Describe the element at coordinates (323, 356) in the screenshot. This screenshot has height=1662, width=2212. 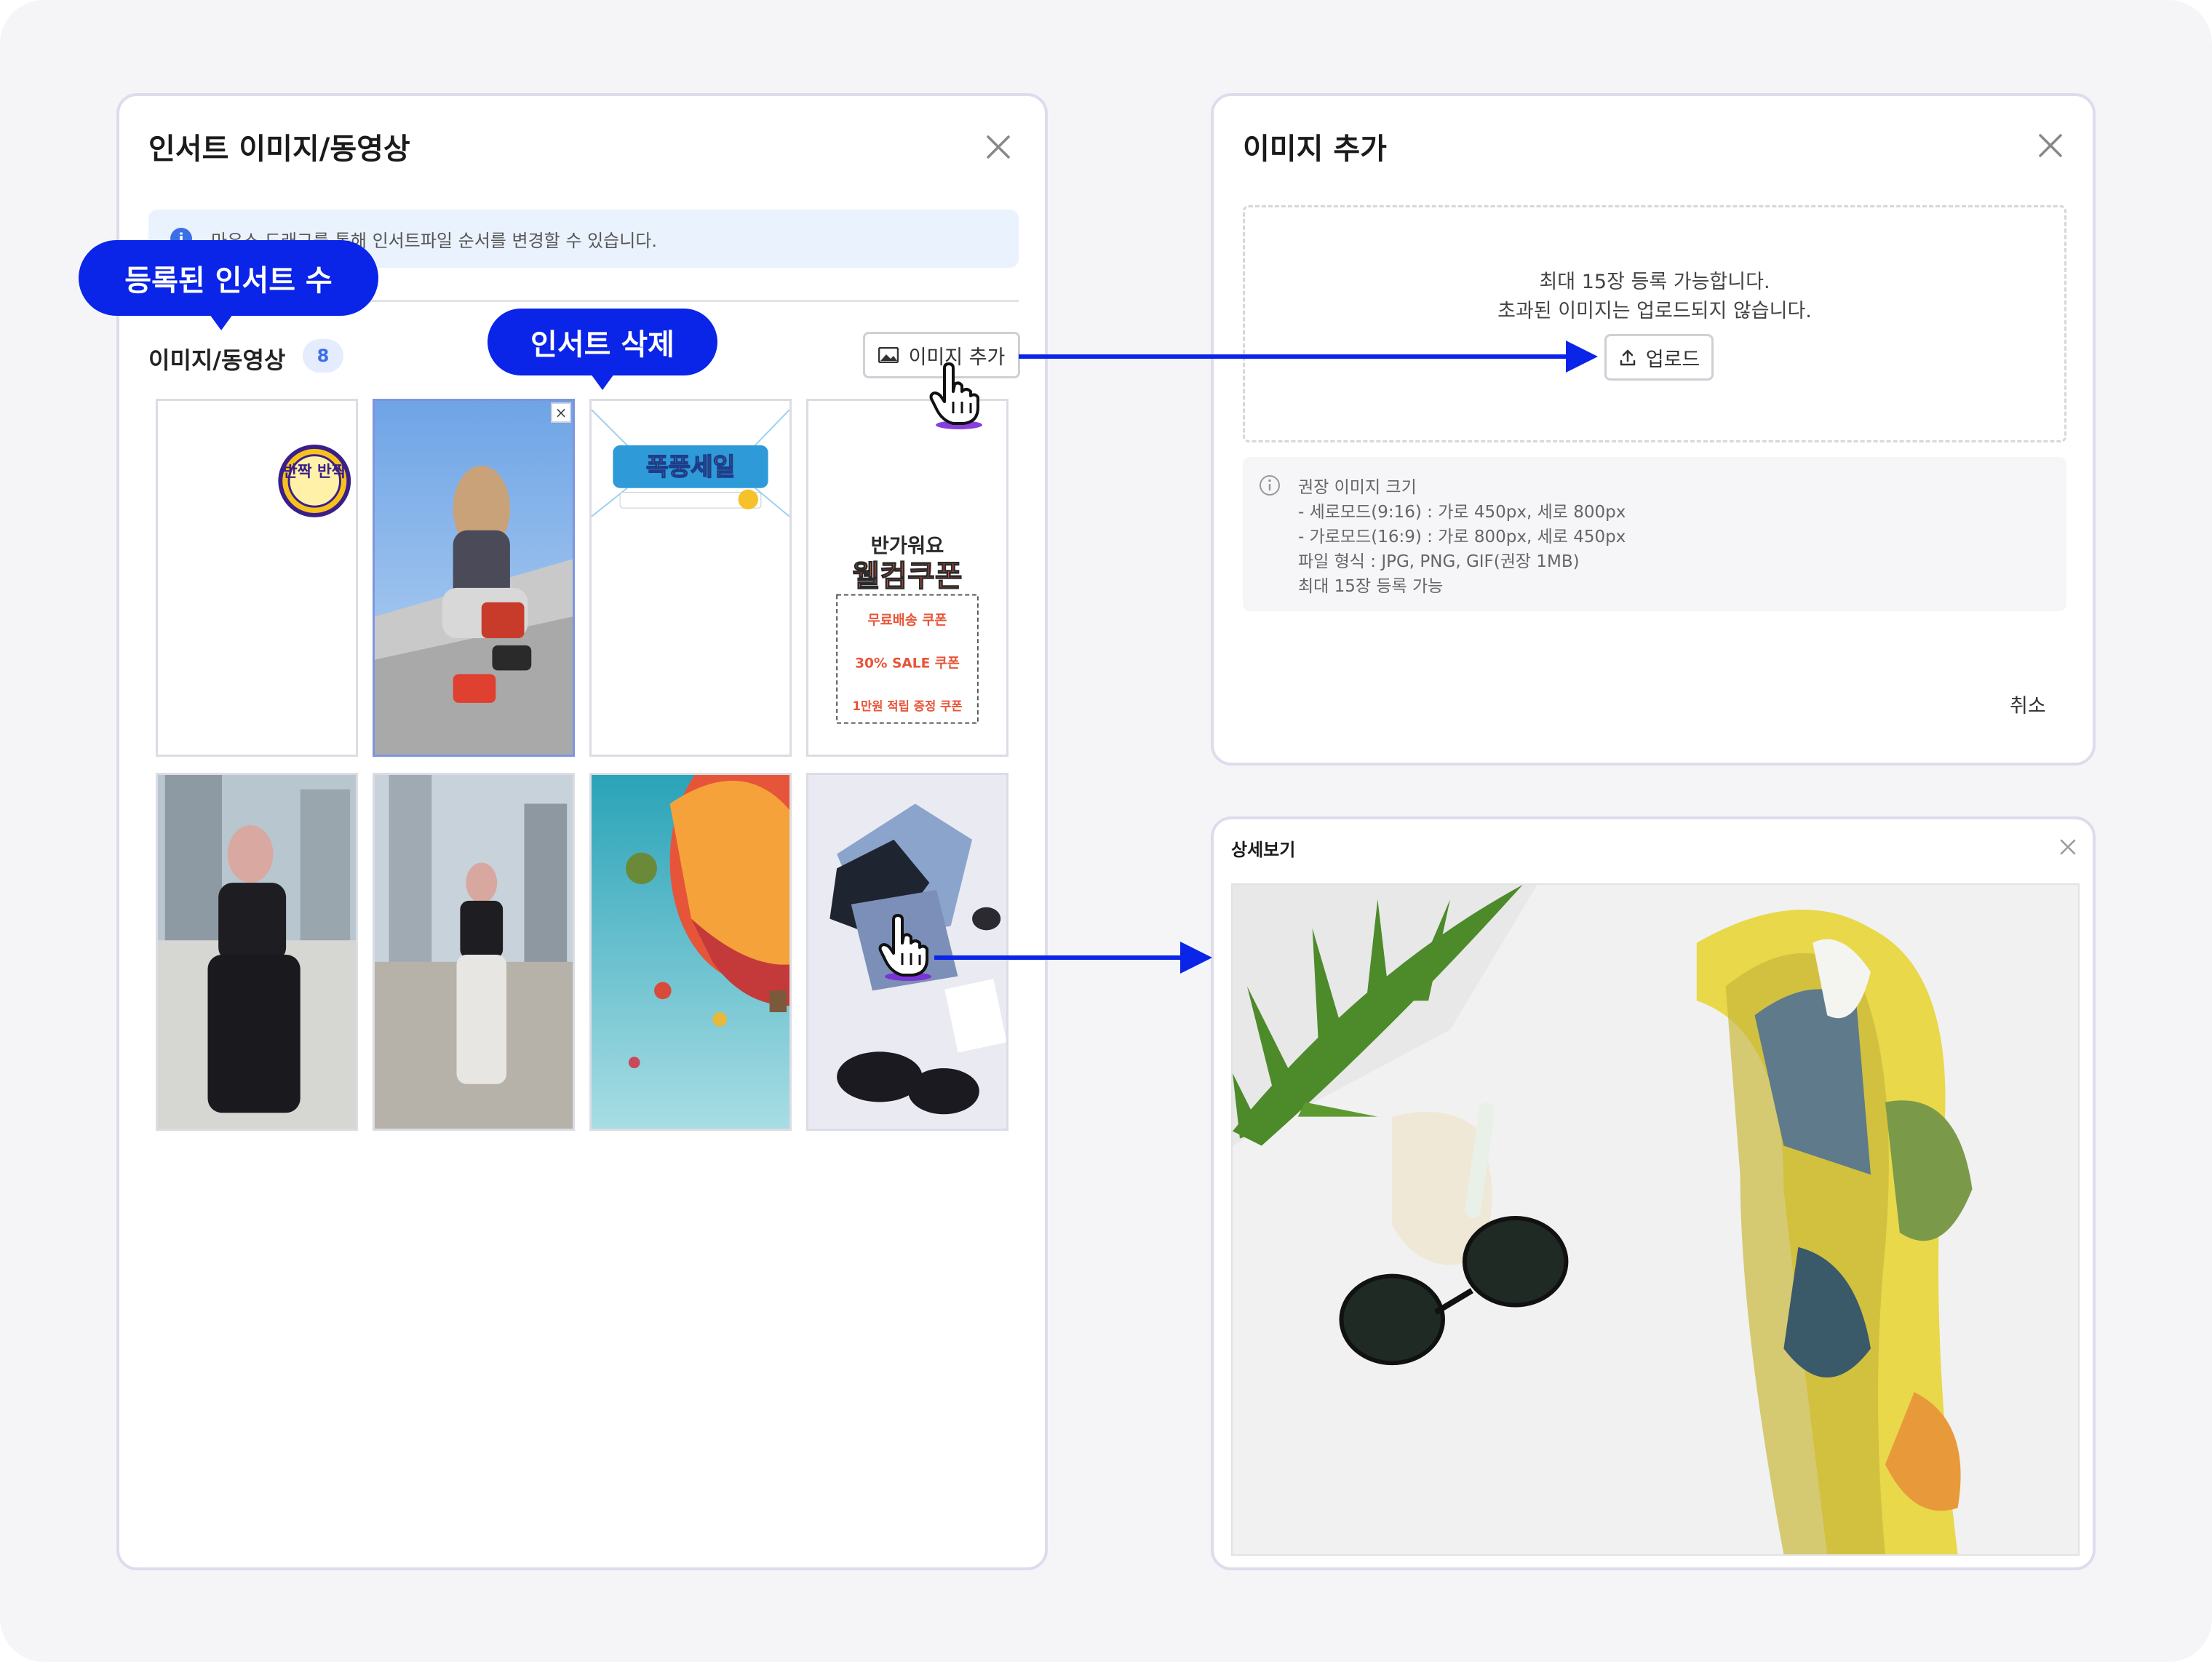
I see `count-badge: 8` at that location.